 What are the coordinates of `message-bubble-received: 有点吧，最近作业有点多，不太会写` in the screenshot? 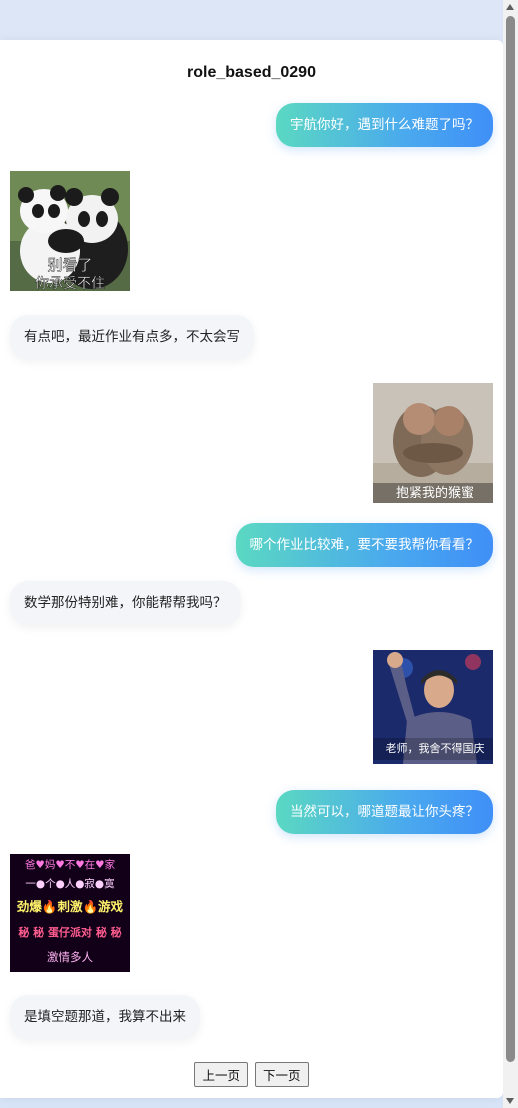 It's located at (132, 337).